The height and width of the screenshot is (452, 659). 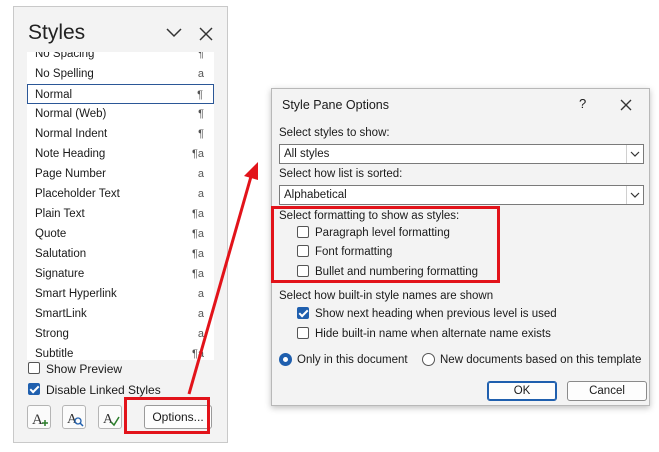 What do you see at coordinates (65, 56) in the screenshot?
I see `style-name: No Spacing` at bounding box center [65, 56].